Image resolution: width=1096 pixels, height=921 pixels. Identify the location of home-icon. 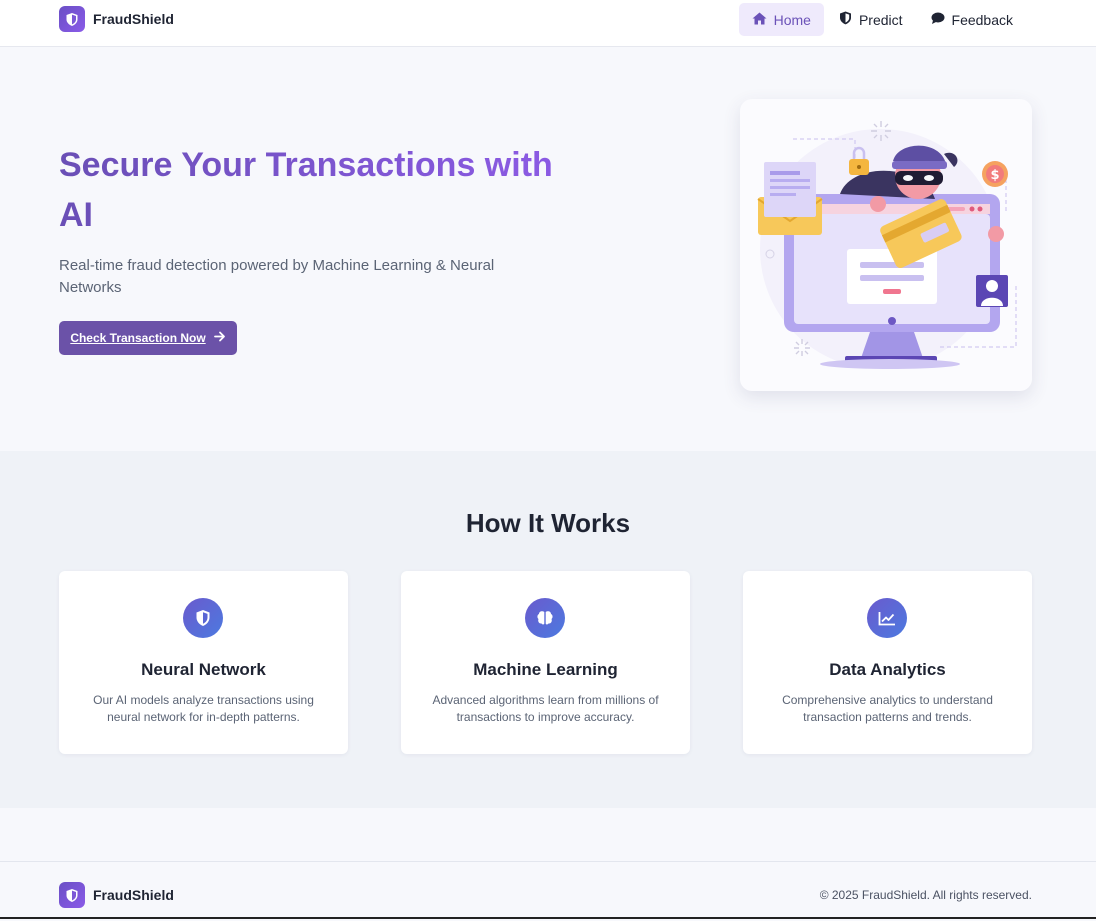
(759, 20).